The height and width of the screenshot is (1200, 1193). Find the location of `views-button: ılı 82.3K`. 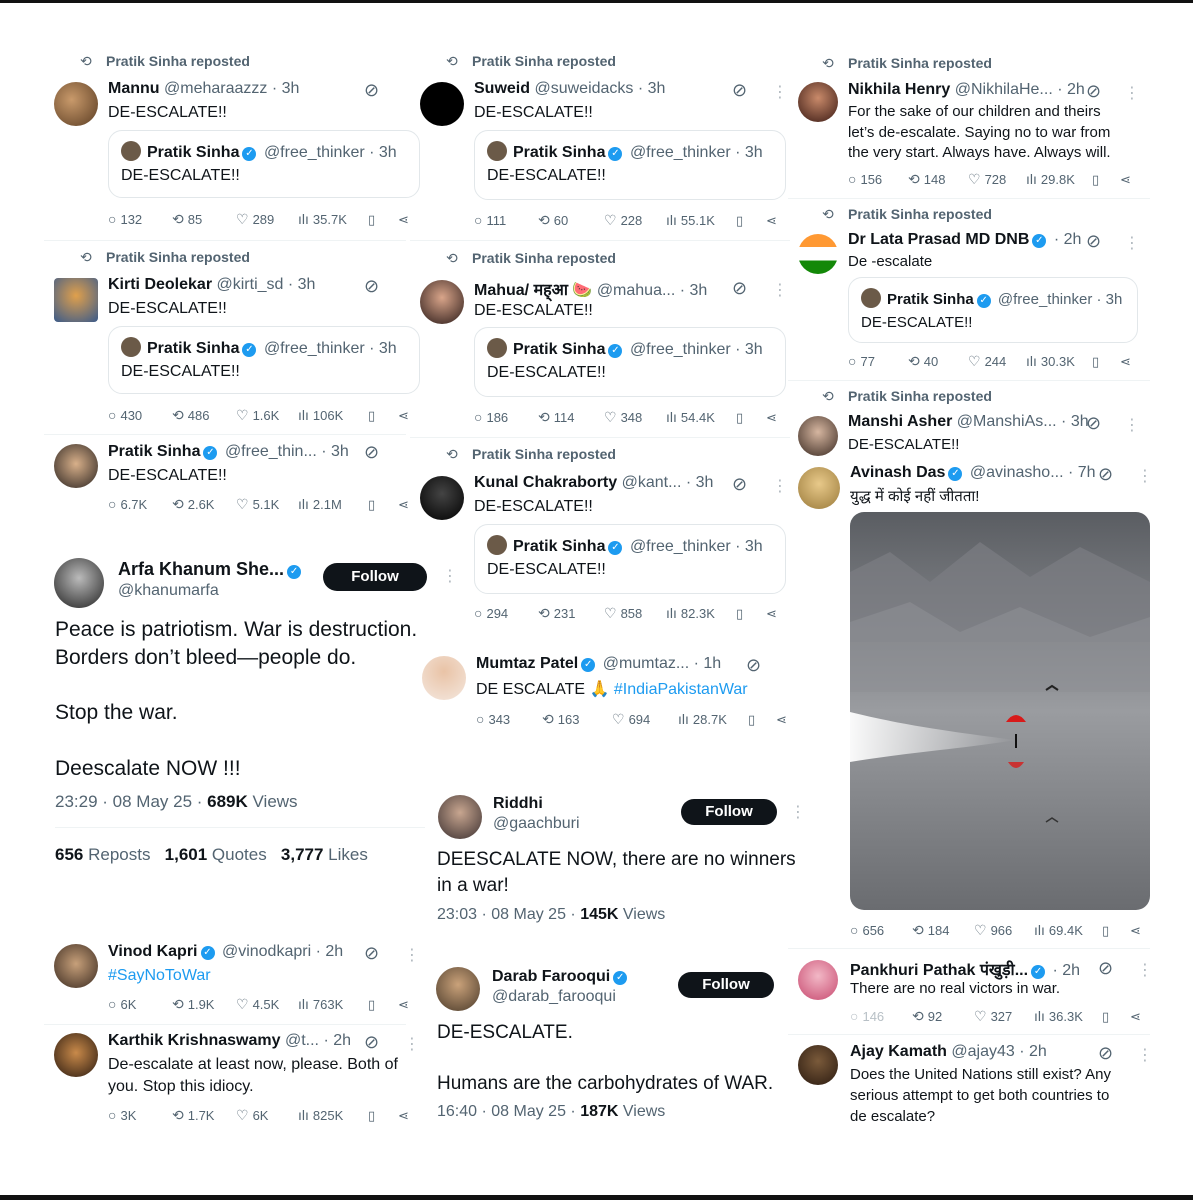

views-button: ılı 82.3K is located at coordinates (701, 613).